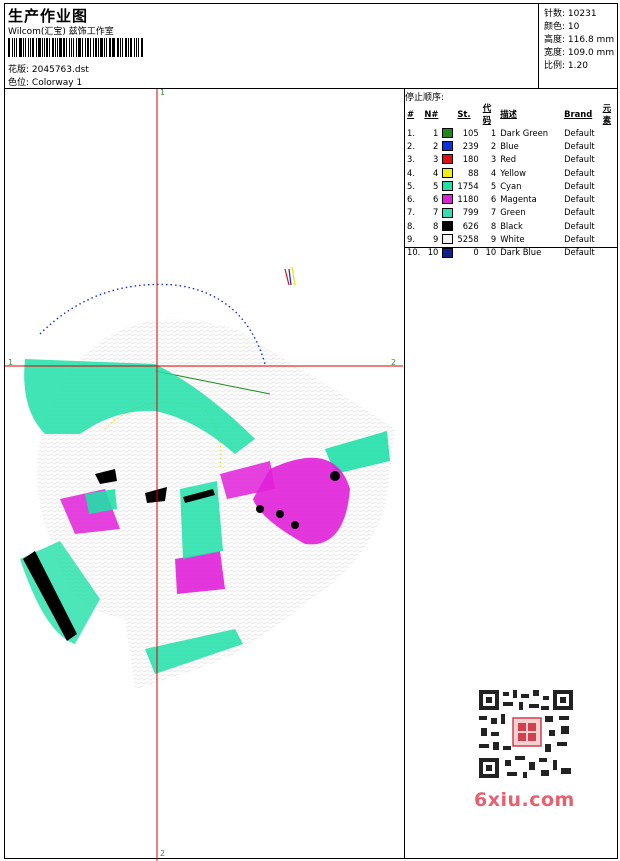  What do you see at coordinates (436, 159) in the screenshot?
I see `needle-number: 3` at bounding box center [436, 159].